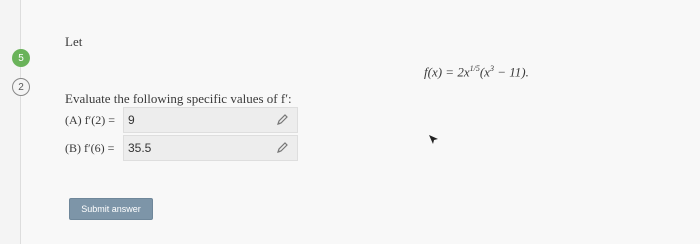  I want to click on question-number-badge: 5, so click(21, 58).